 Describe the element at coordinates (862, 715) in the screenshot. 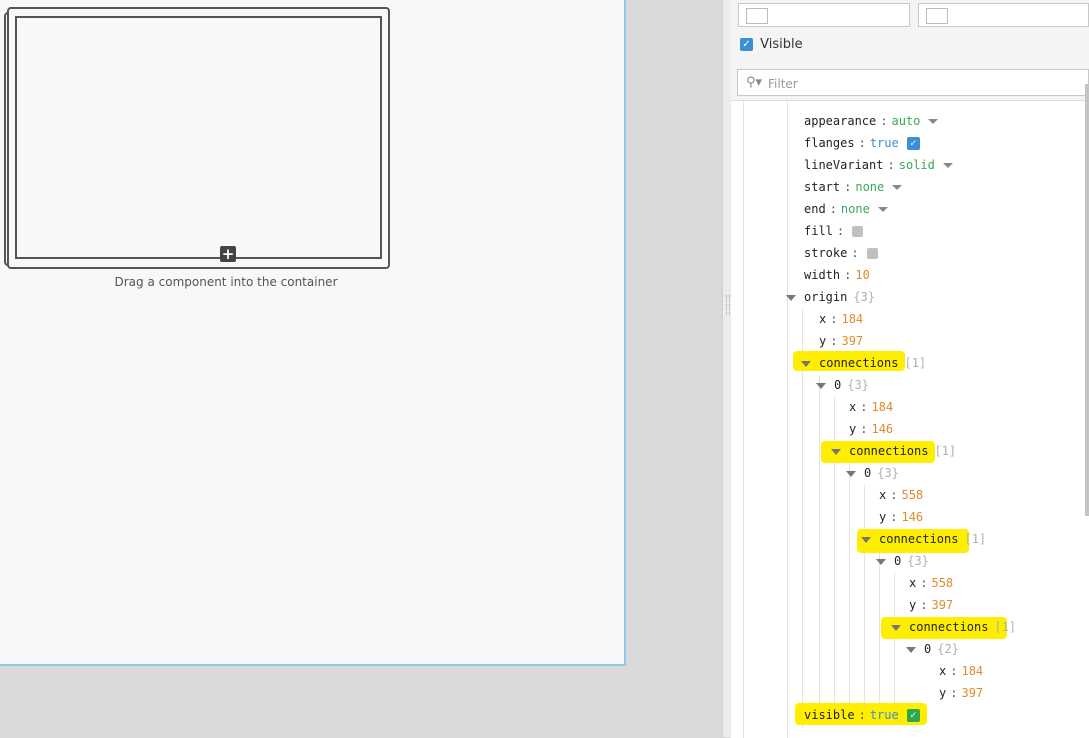

I see `prop-visible: visible: true ✓` at that location.